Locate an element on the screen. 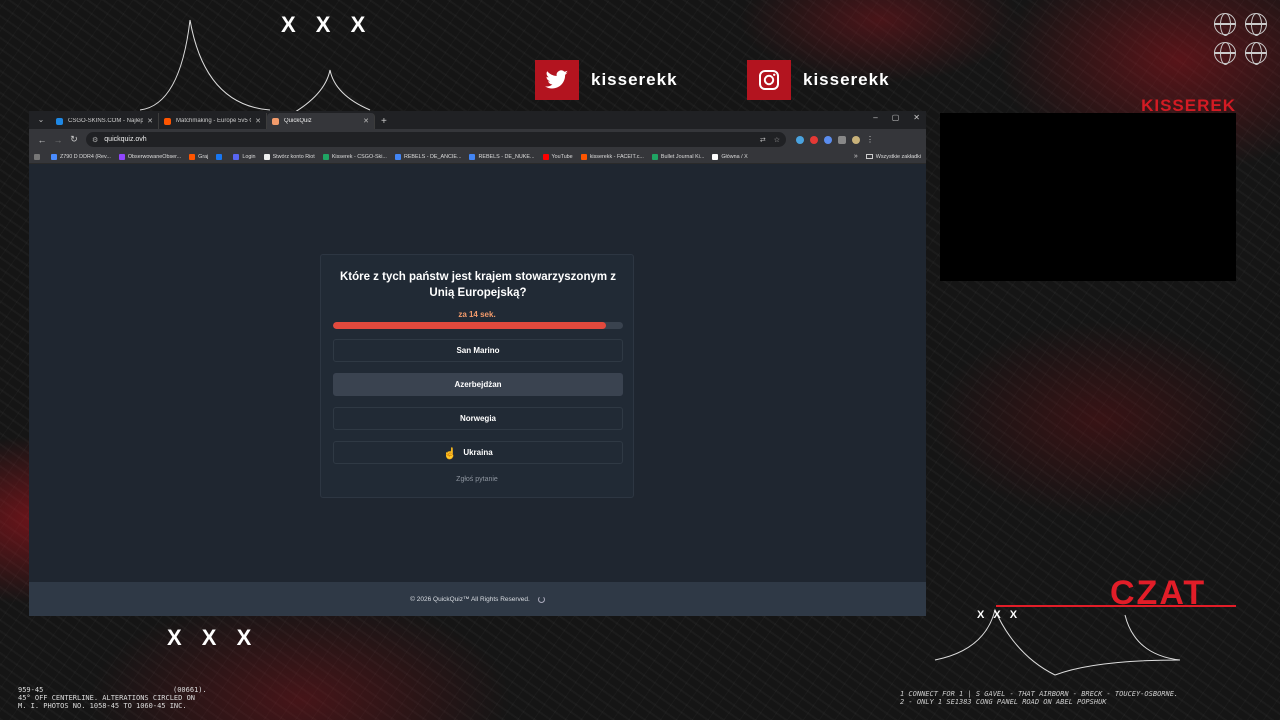 Image resolution: width=1280 pixels, height=720 pixels. bookmark-item: Graj is located at coordinates (198, 156).